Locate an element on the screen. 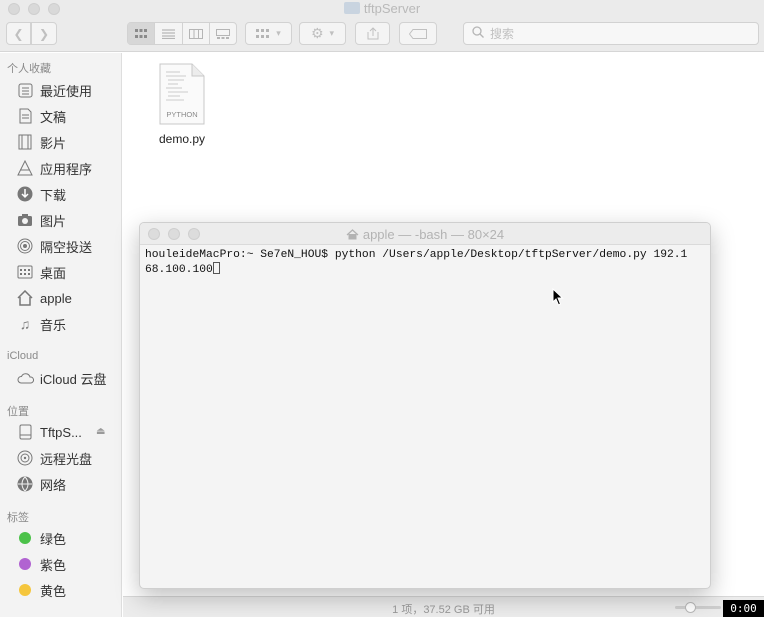  mouse-pointer-icon is located at coordinates (558, 297).